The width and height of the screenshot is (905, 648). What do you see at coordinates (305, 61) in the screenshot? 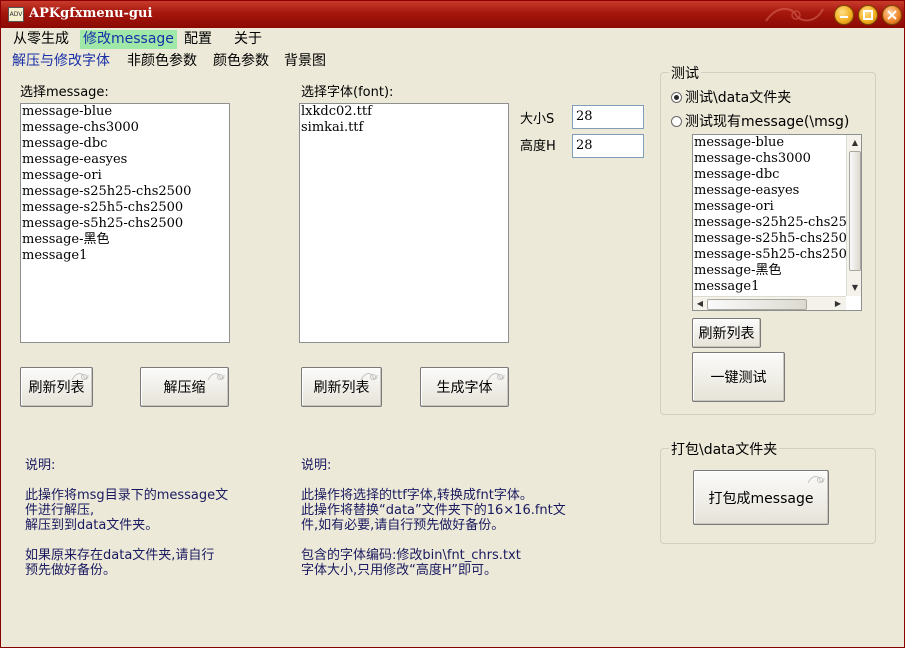
I see `tab-background: 背景图` at bounding box center [305, 61].